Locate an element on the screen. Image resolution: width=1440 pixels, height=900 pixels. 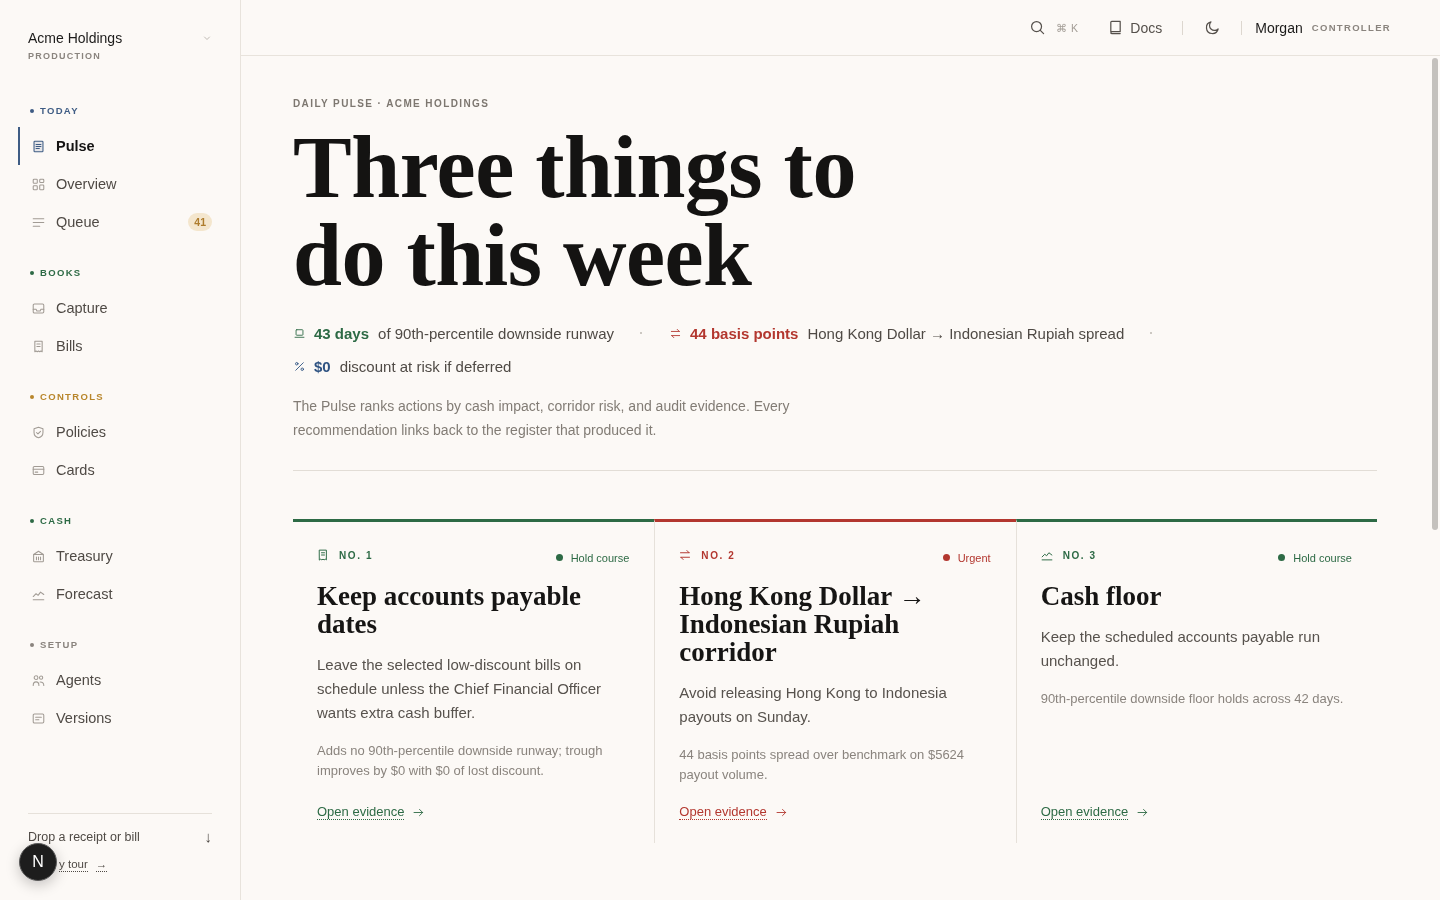
list-icon is located at coordinates (38, 222).